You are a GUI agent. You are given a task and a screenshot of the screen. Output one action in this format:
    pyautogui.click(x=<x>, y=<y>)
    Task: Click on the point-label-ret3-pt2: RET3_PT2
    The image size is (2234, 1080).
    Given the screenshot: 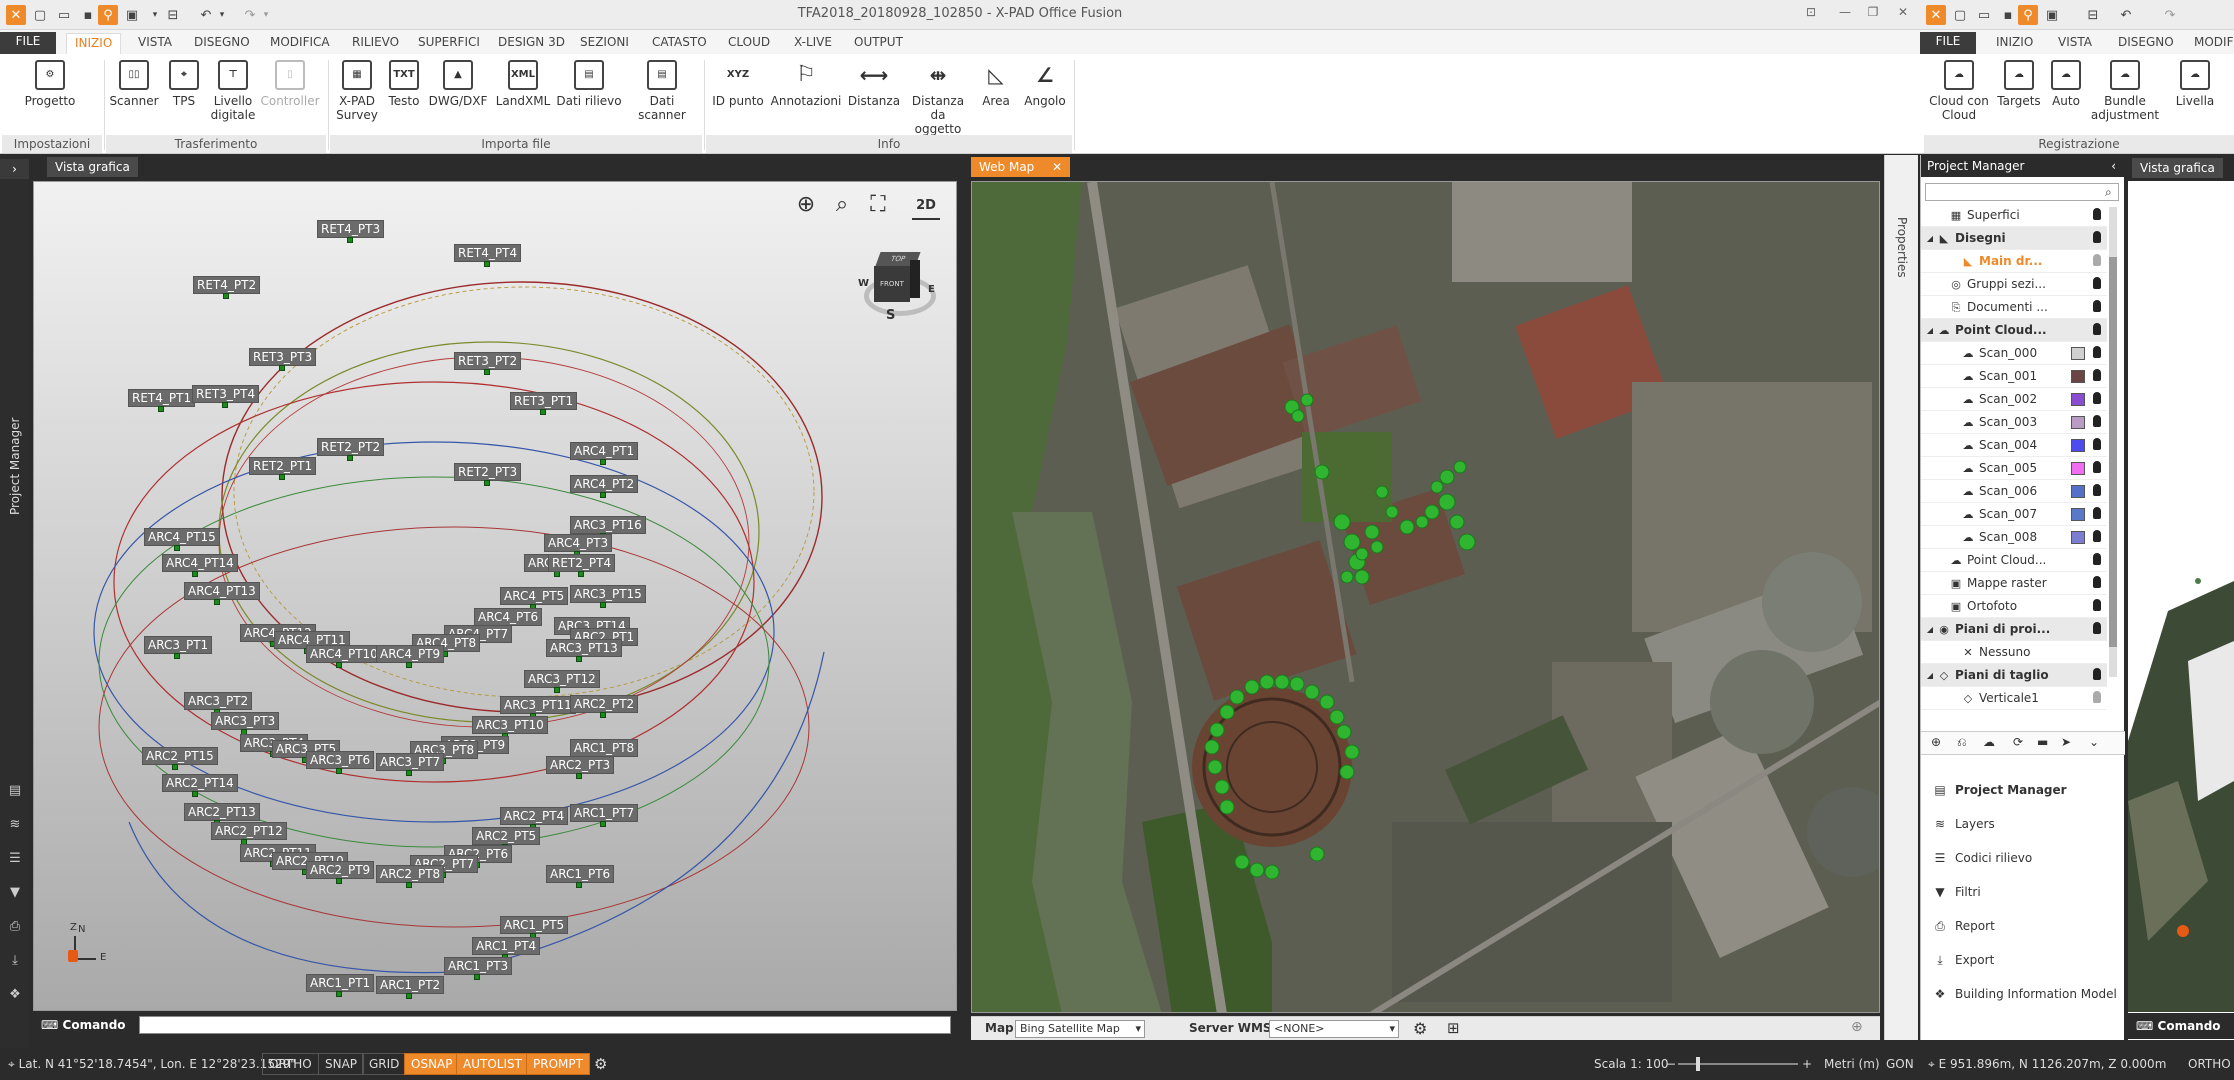 What is the action you would take?
    pyautogui.click(x=488, y=361)
    